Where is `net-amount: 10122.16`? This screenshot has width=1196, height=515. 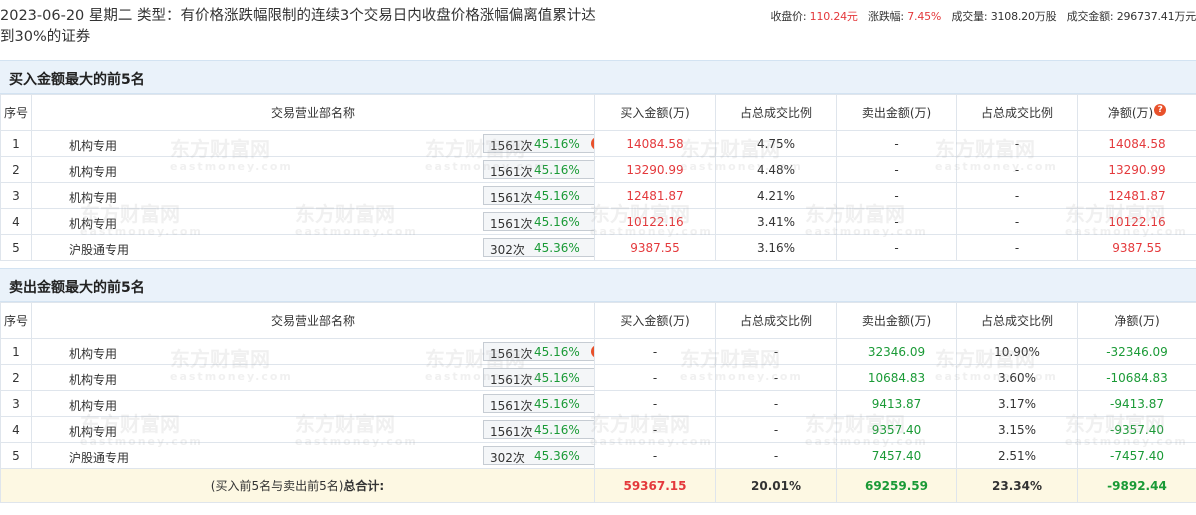 net-amount: 10122.16 is located at coordinates (1136, 221).